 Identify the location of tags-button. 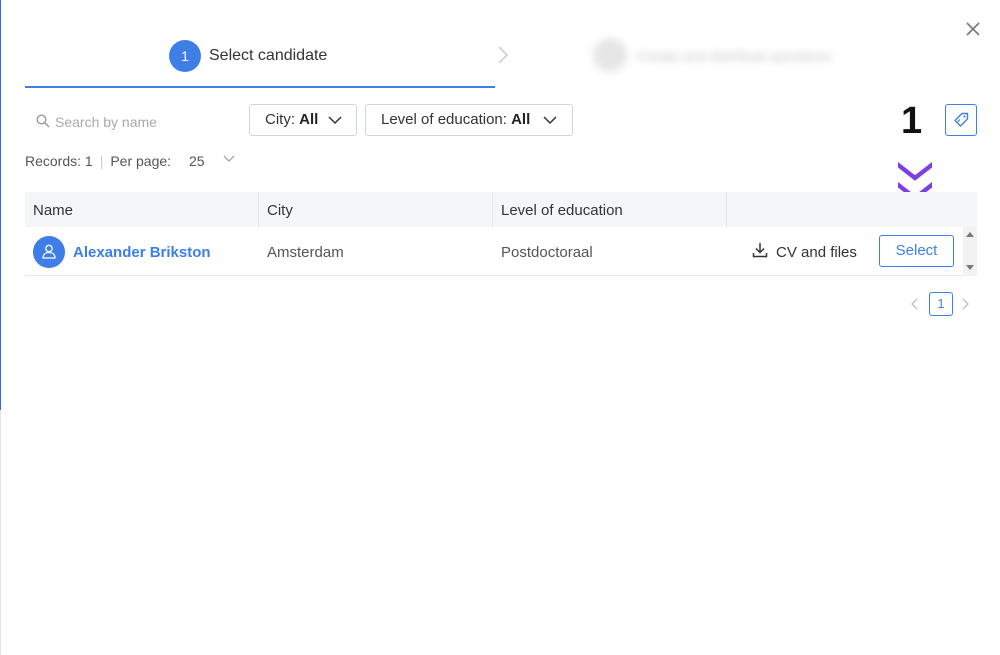
(961, 120).